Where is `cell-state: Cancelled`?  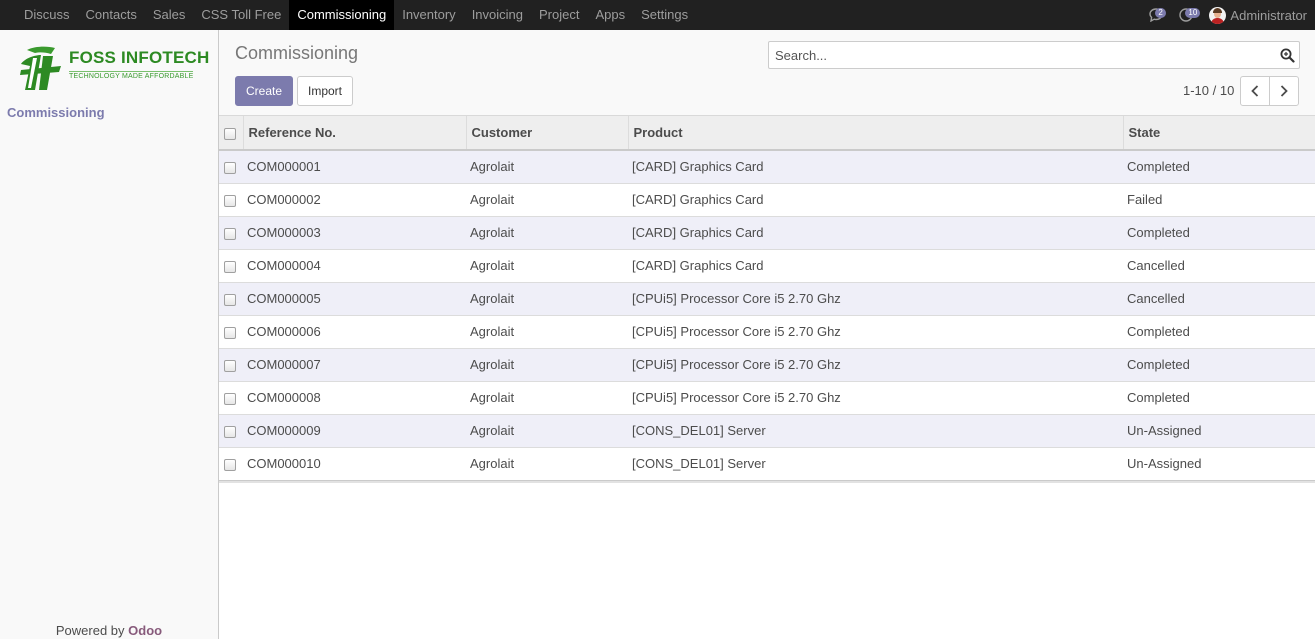 cell-state: Cancelled is located at coordinates (1156, 298).